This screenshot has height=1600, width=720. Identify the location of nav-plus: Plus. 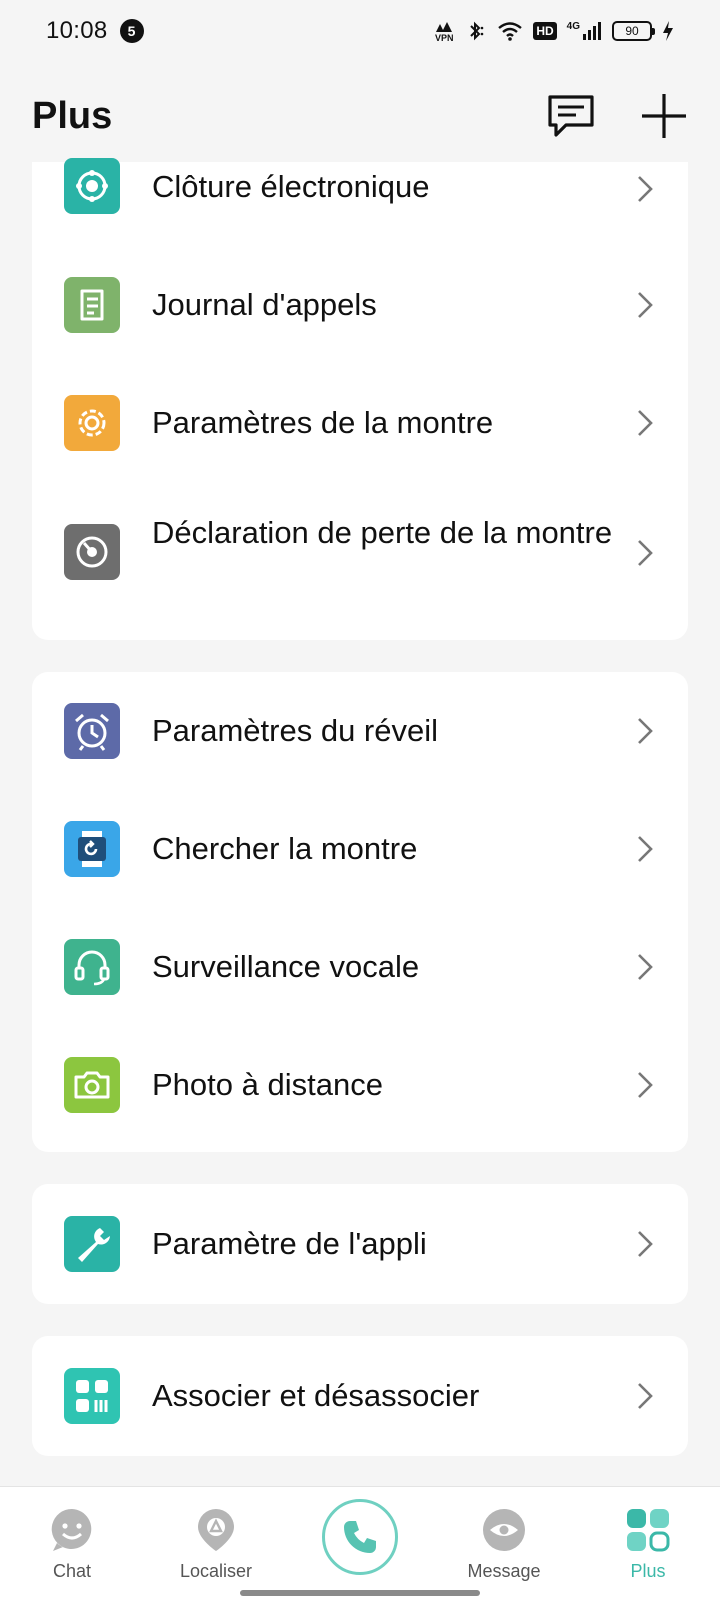
(648, 1543).